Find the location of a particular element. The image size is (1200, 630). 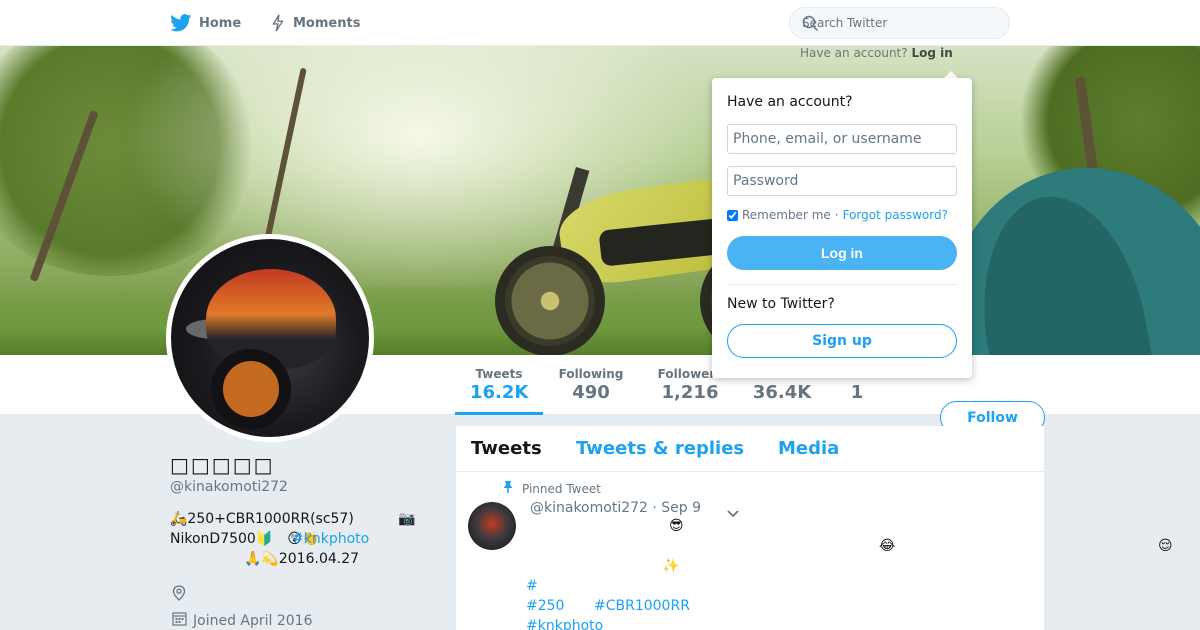

tweet-header: @kinakomoti272 · Sep 9 is located at coordinates (615, 508).